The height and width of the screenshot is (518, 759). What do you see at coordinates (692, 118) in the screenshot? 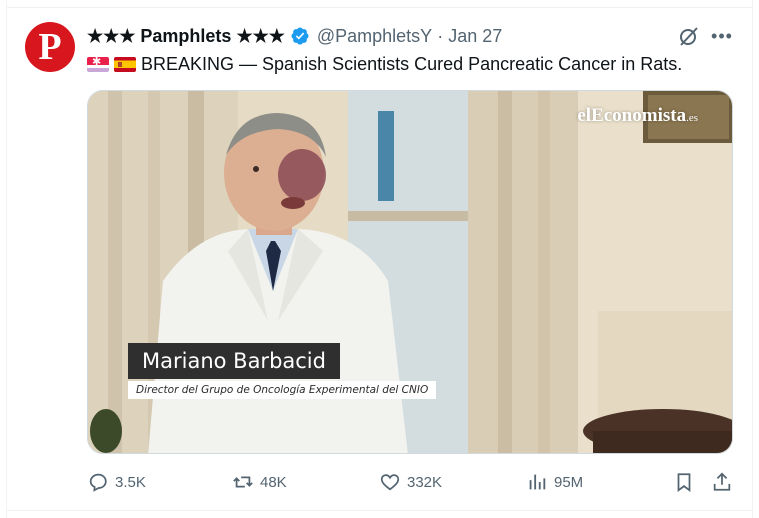
I see `watermark-suffix: .es` at bounding box center [692, 118].